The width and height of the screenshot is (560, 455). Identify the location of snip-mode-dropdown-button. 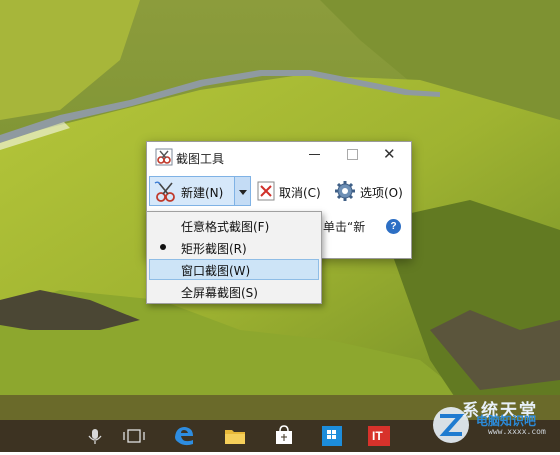
(243, 191).